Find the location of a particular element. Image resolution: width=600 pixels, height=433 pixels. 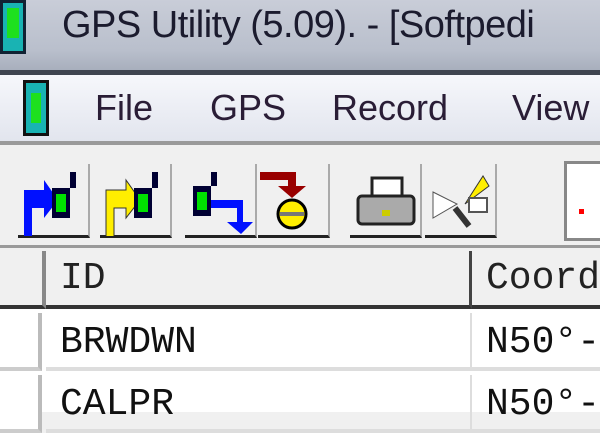

download-from-gps-button is located at coordinates (221, 201).